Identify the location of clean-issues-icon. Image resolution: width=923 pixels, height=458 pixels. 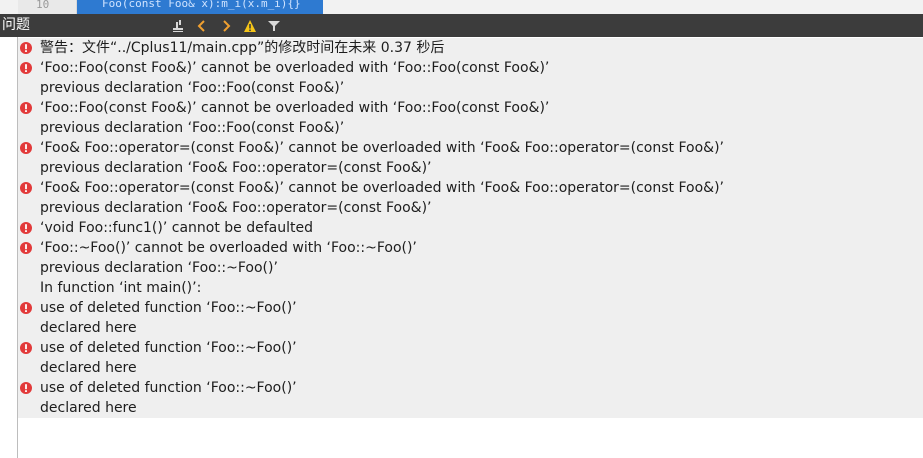
(178, 25).